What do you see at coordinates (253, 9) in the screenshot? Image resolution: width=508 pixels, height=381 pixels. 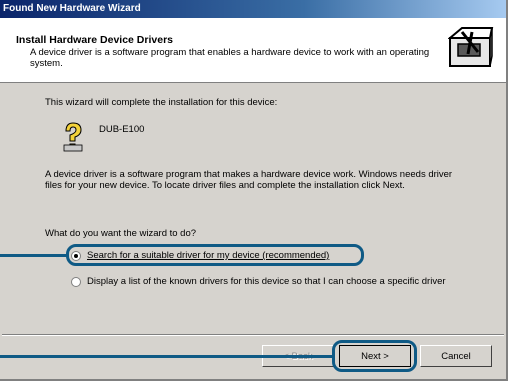 I see `title-bar: Found New Hardware Wizard` at bounding box center [253, 9].